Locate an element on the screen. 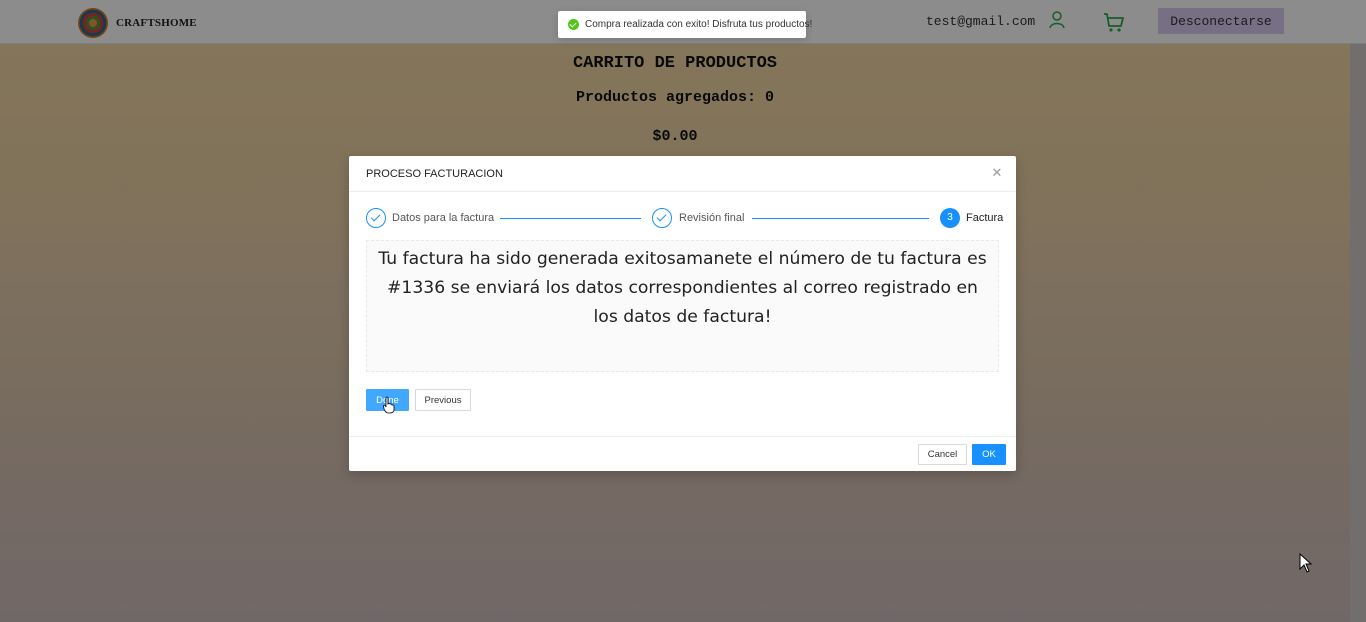  step-3-label: Factura is located at coordinates (985, 218).